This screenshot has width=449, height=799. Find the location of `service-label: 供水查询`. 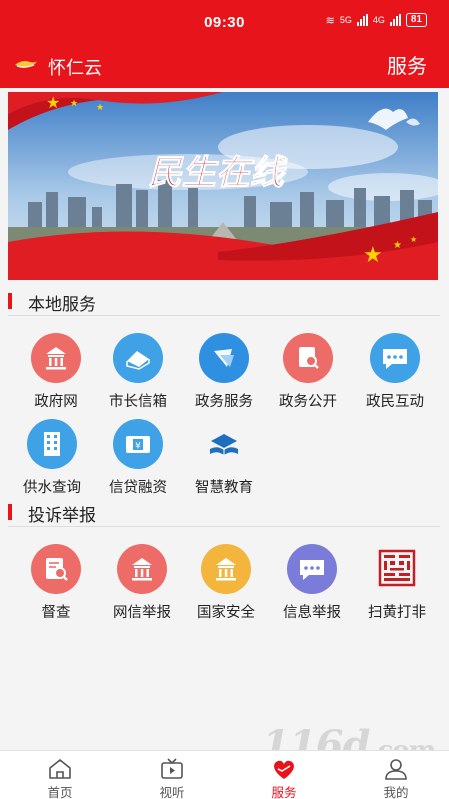

service-label: 供水查询 is located at coordinates (52, 488).